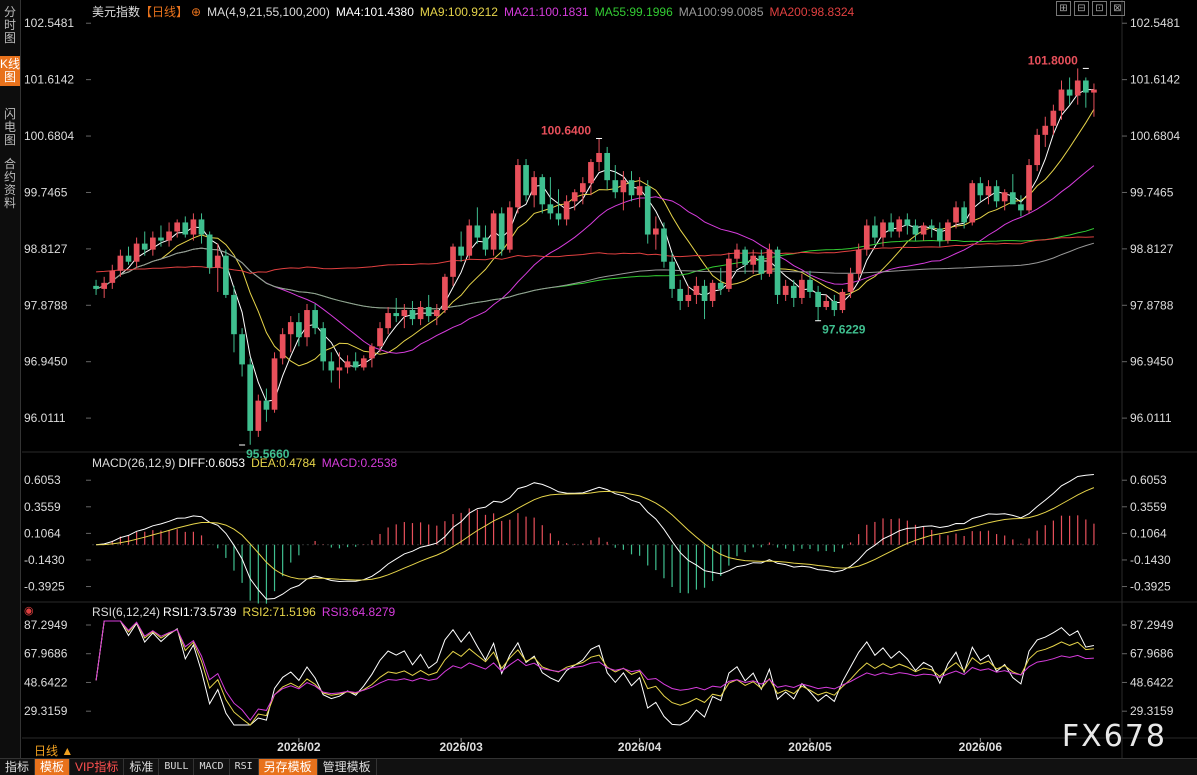 This screenshot has width=1197, height=775. Describe the element at coordinates (347, 767) in the screenshot. I see `toolbar-button: 管理模板` at that location.